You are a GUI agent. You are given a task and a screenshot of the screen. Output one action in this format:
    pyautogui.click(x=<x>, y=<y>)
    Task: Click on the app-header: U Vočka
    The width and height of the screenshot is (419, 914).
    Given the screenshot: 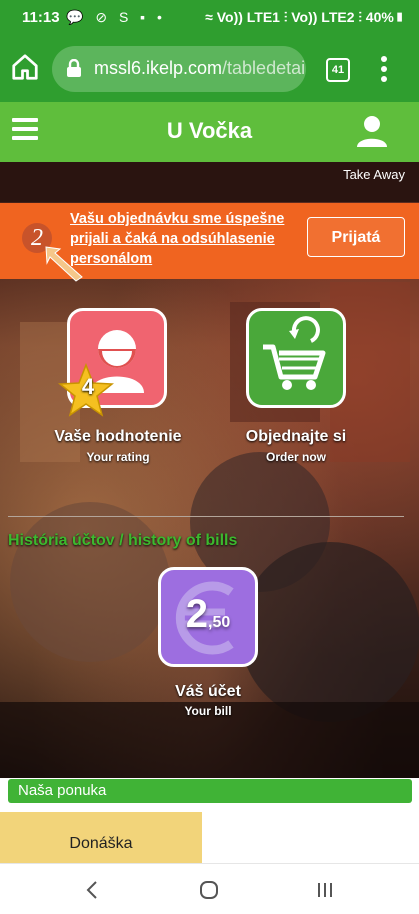 What is the action you would take?
    pyautogui.click(x=209, y=132)
    